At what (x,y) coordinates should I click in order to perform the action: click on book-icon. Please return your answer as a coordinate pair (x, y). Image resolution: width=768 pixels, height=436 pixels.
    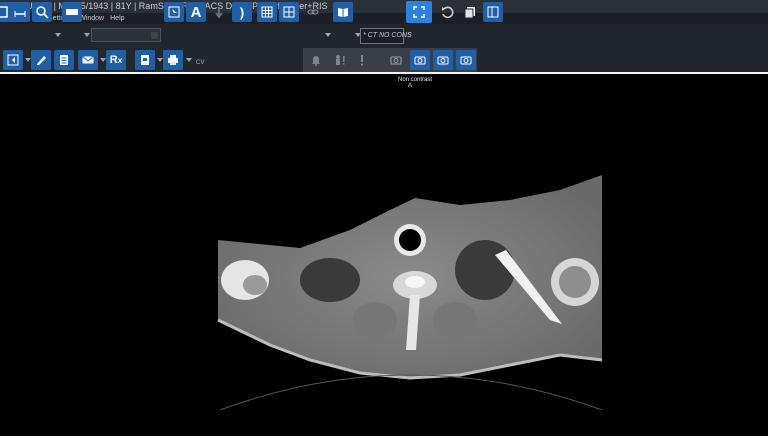
    Looking at the image, I should click on (343, 12).